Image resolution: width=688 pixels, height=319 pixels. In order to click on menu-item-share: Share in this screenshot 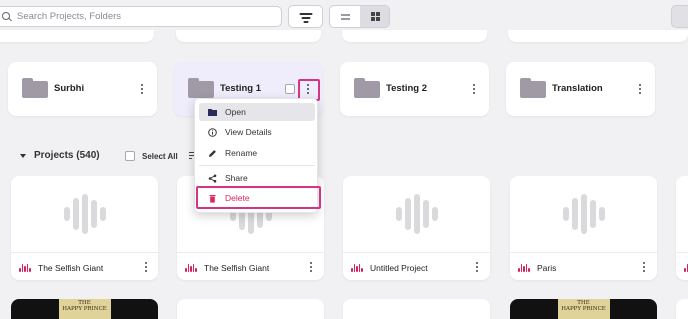, I will do `click(257, 178)`.